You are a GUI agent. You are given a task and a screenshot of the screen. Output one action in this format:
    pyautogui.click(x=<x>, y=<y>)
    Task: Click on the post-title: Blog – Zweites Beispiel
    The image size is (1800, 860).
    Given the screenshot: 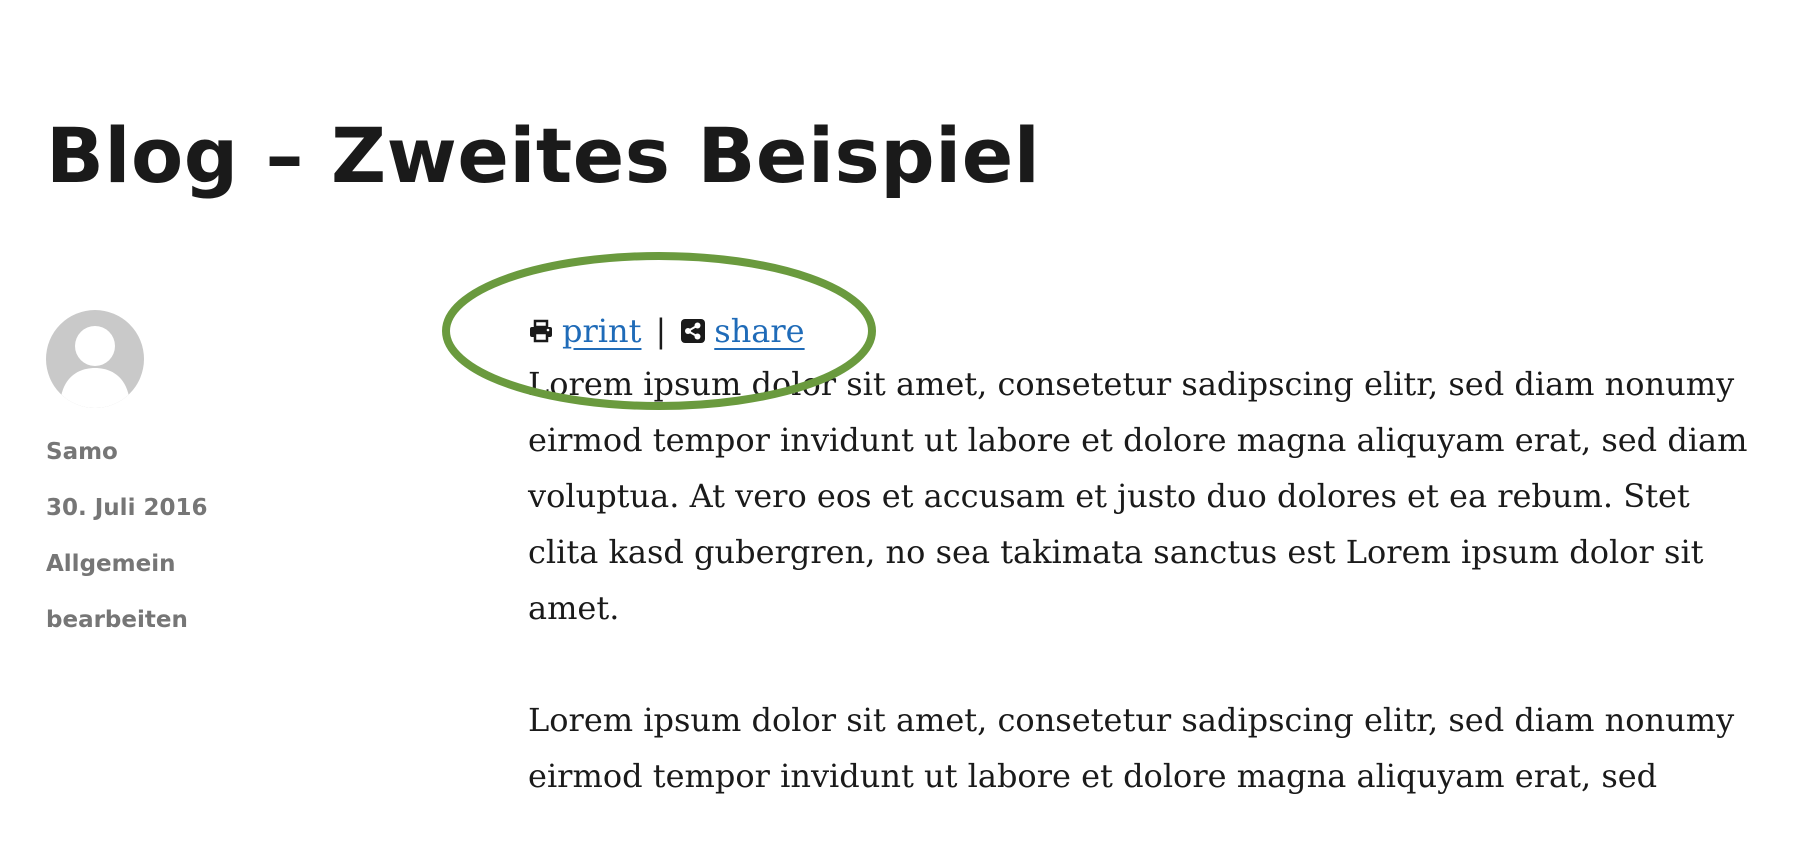 What is the action you would take?
    pyautogui.click(x=543, y=155)
    